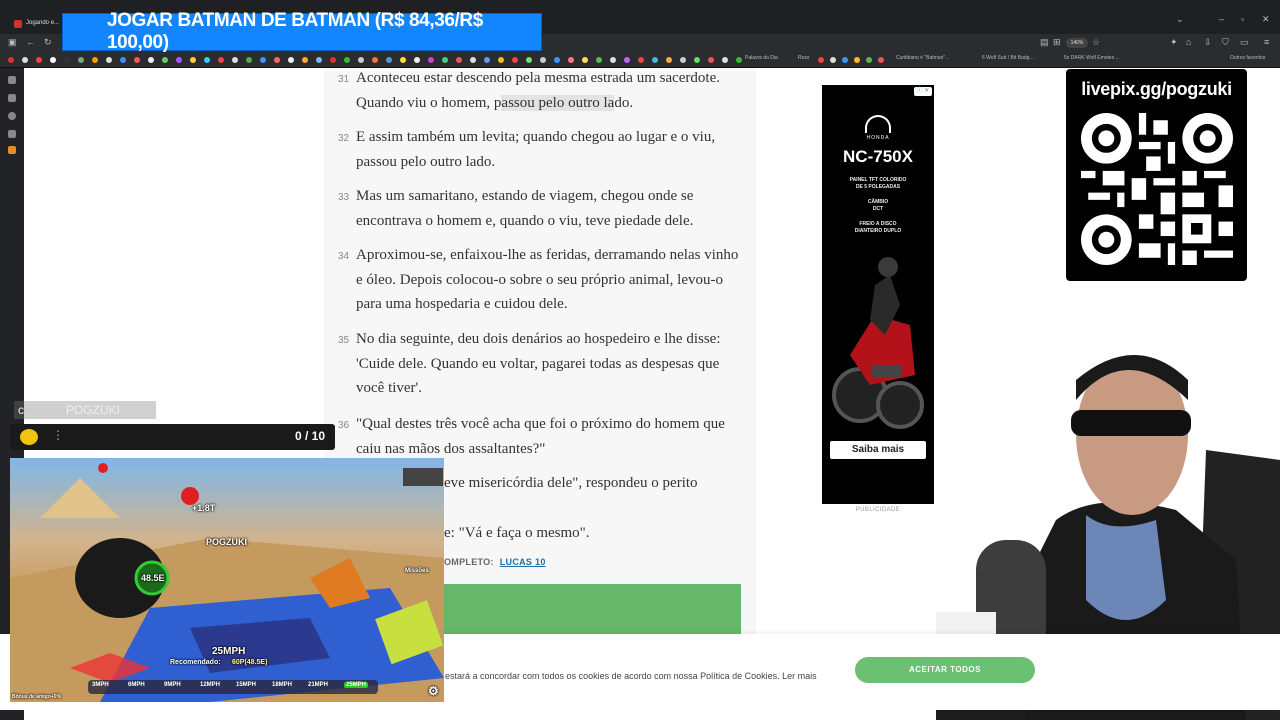 The height and width of the screenshot is (720, 1280). I want to click on minimize-icon: –, so click(1221, 19).